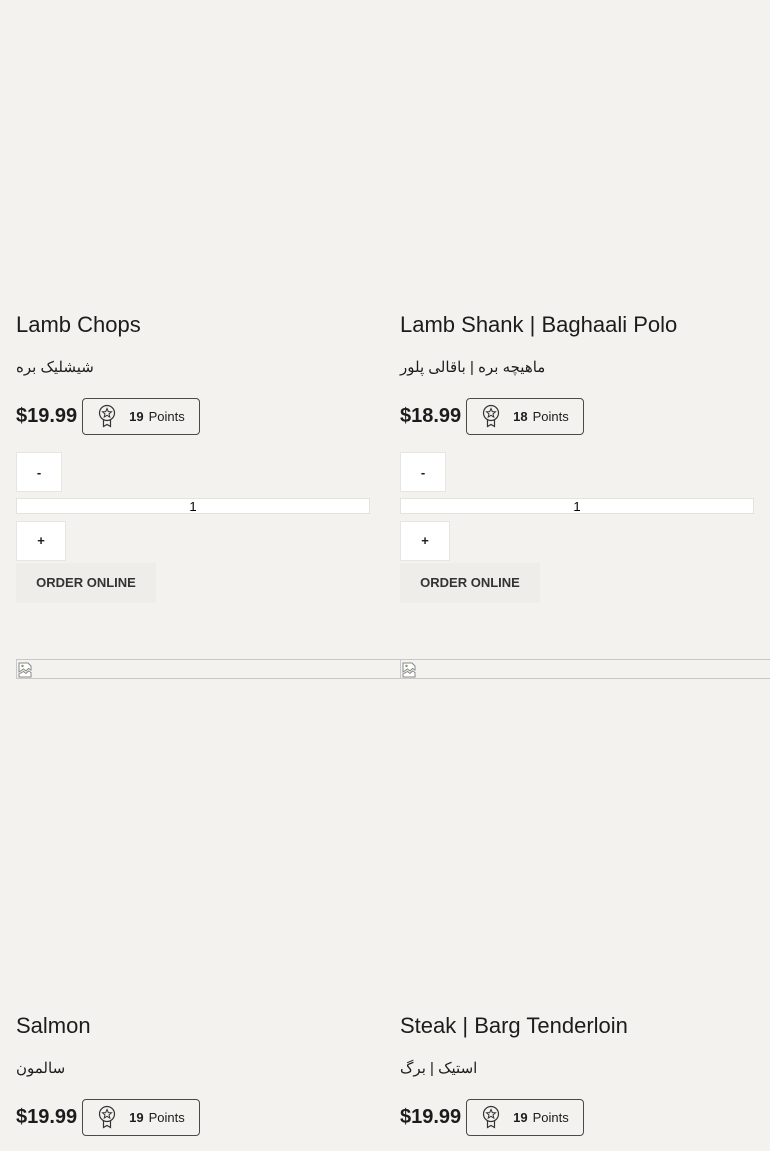 The width and height of the screenshot is (770, 1151). I want to click on product-title: Steak | Barg Tenderloin, so click(585, 1026).